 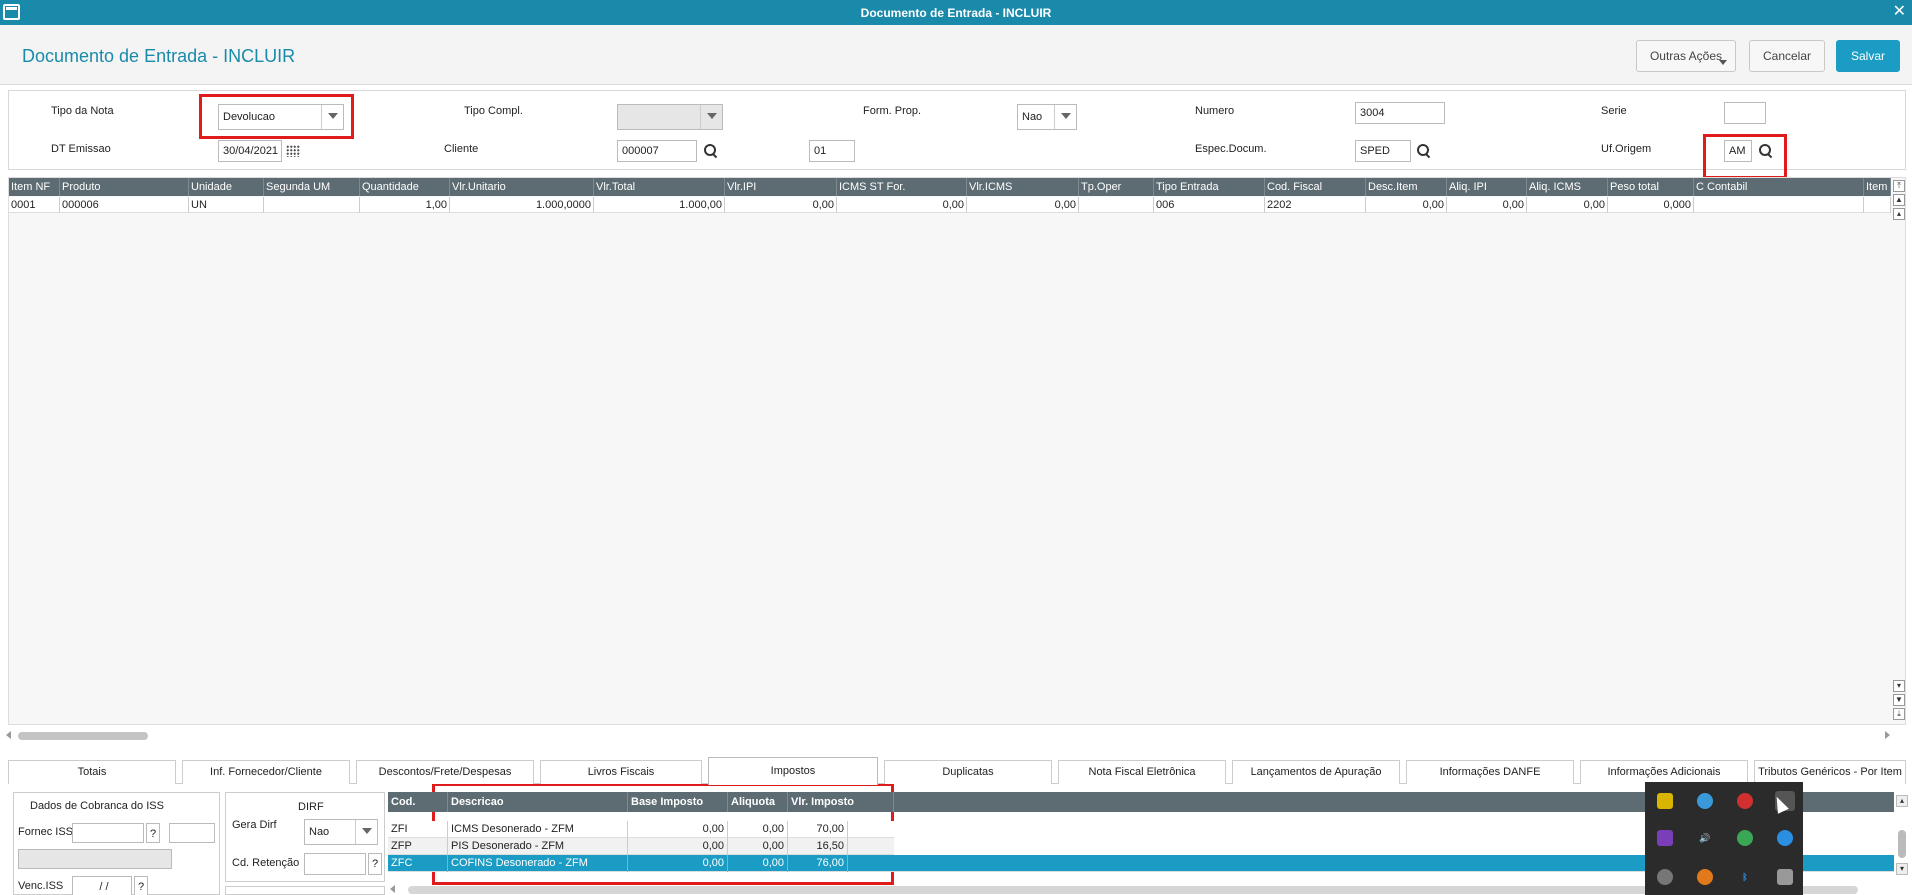 What do you see at coordinates (1785, 838) in the screenshot?
I see `edge-icon` at bounding box center [1785, 838].